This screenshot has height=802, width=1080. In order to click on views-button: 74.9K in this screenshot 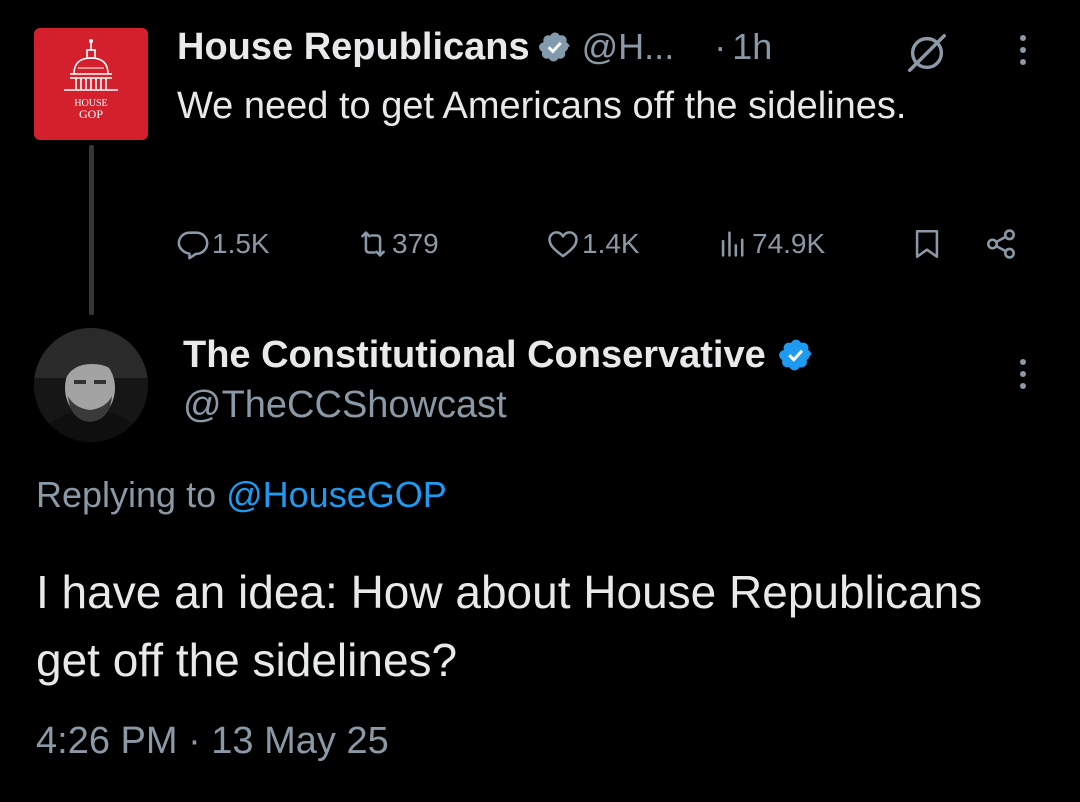, I will do `click(770, 244)`.